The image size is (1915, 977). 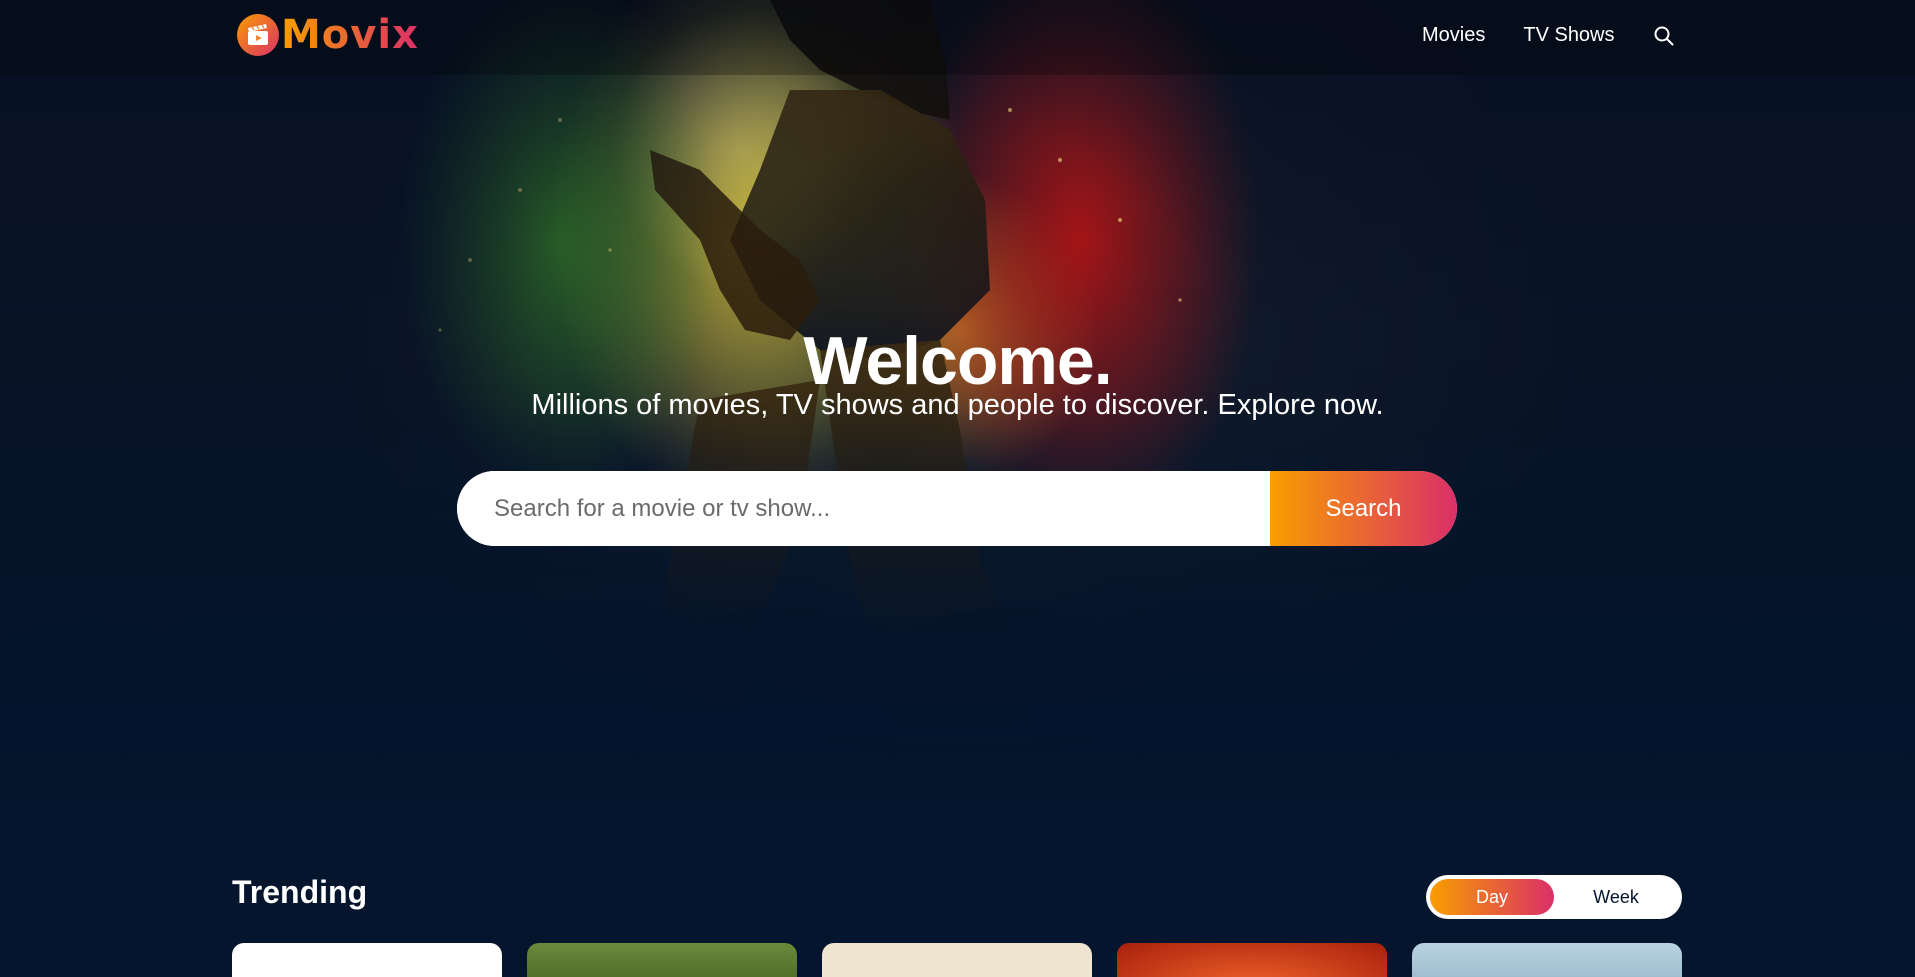 I want to click on tab-day: Day, so click(x=1492, y=897).